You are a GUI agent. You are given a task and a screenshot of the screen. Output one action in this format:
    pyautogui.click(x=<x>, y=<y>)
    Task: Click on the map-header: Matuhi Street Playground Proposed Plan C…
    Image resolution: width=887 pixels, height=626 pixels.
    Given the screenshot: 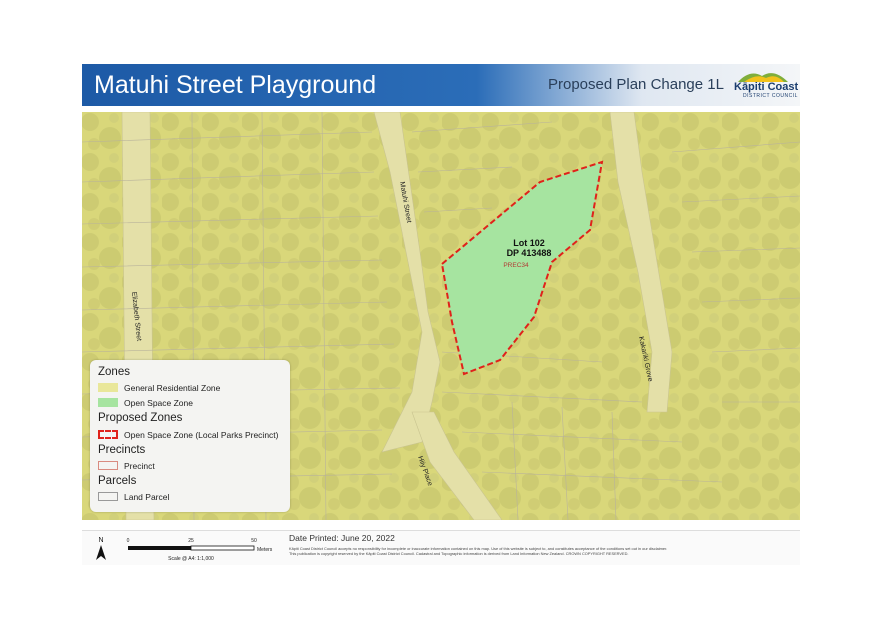 What is the action you would take?
    pyautogui.click(x=441, y=85)
    